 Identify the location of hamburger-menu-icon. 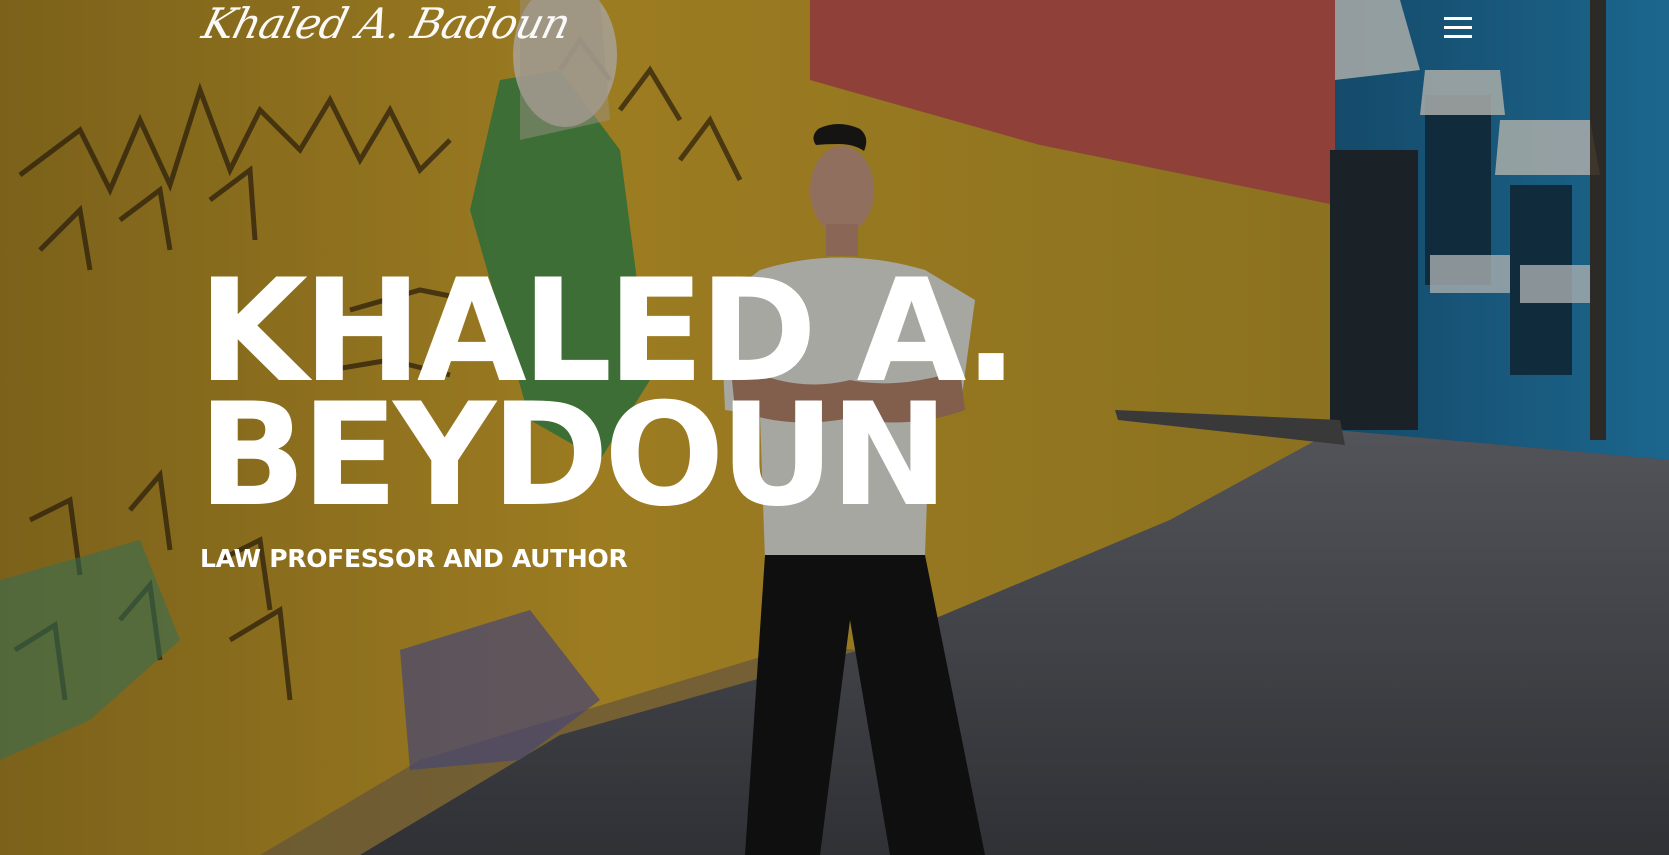
(1458, 18).